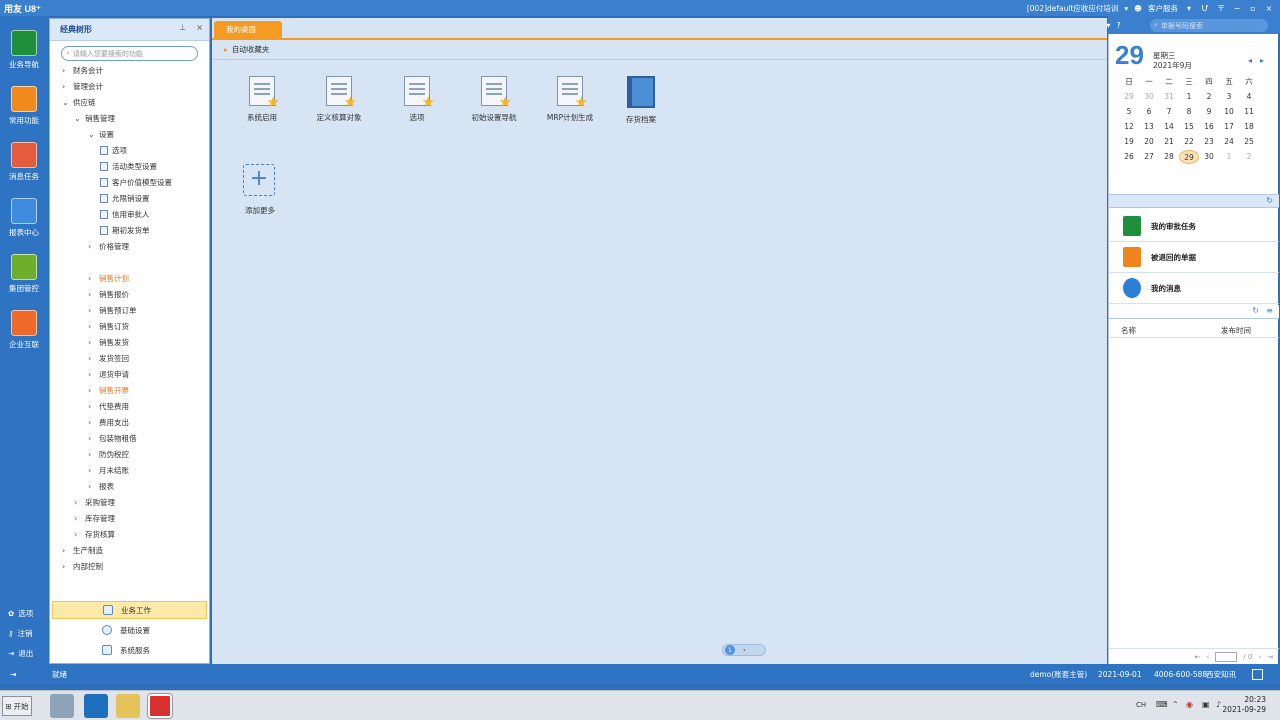  Describe the element at coordinates (1257, 674) in the screenshot. I see `screen-icon` at that location.